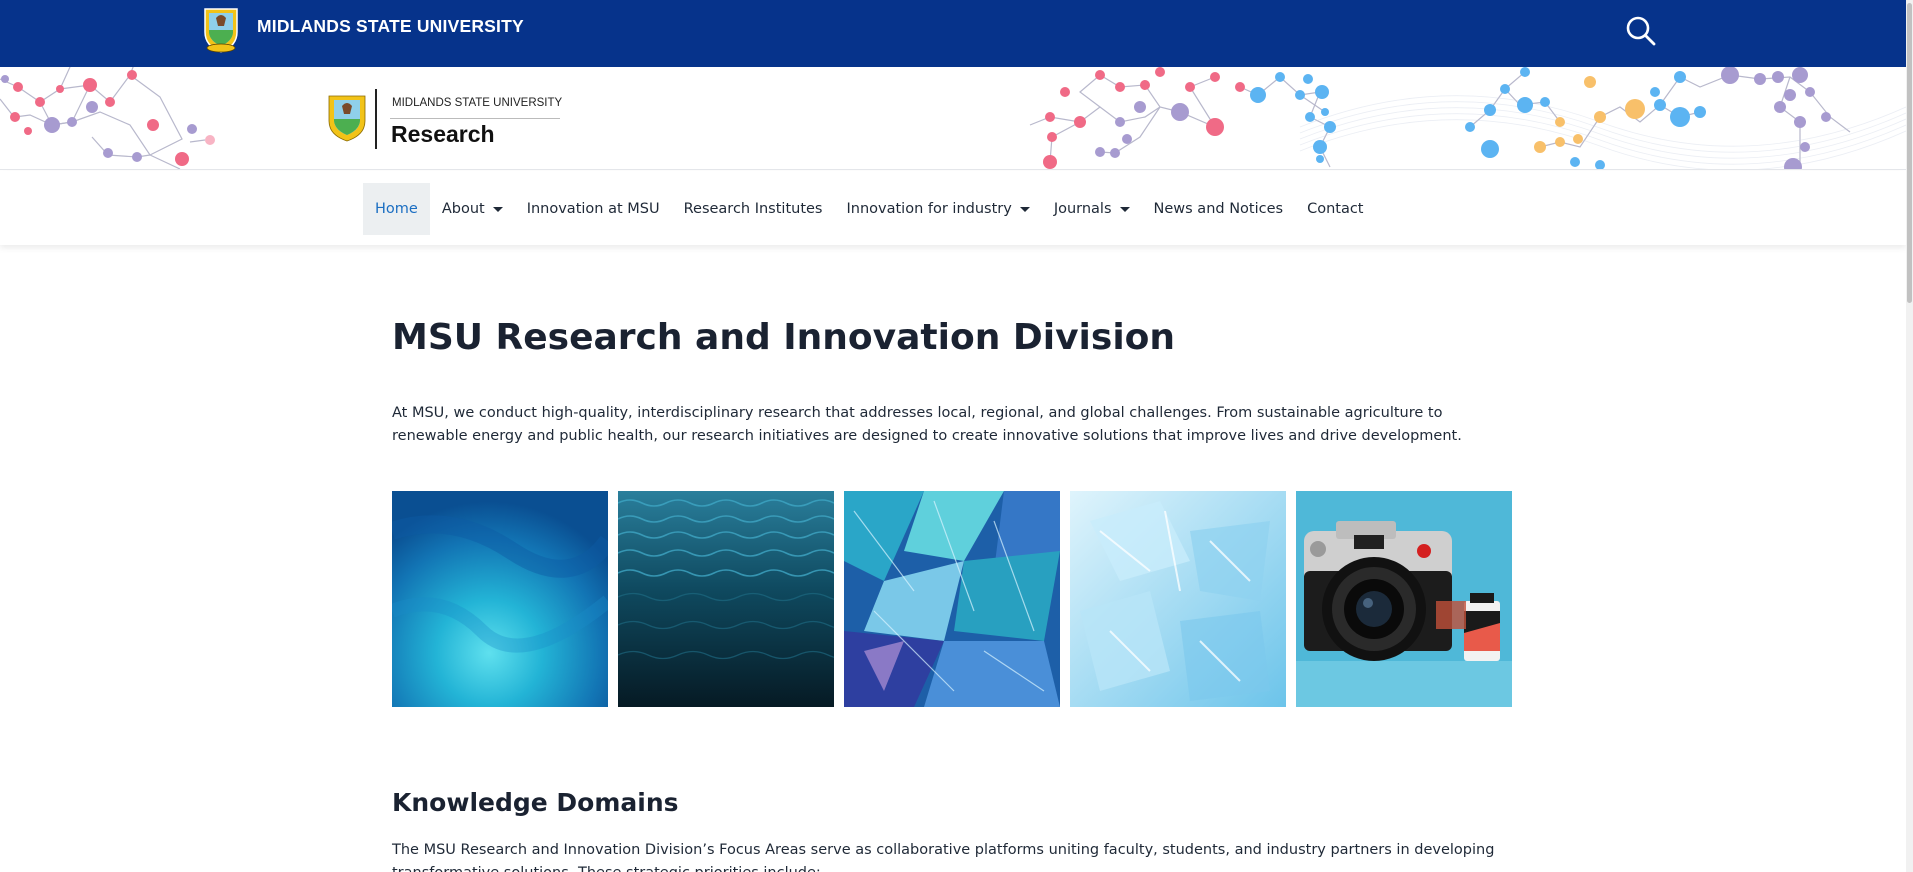 The height and width of the screenshot is (872, 1913). I want to click on nav-item-news-and-notices: News and Notices, so click(1219, 209).